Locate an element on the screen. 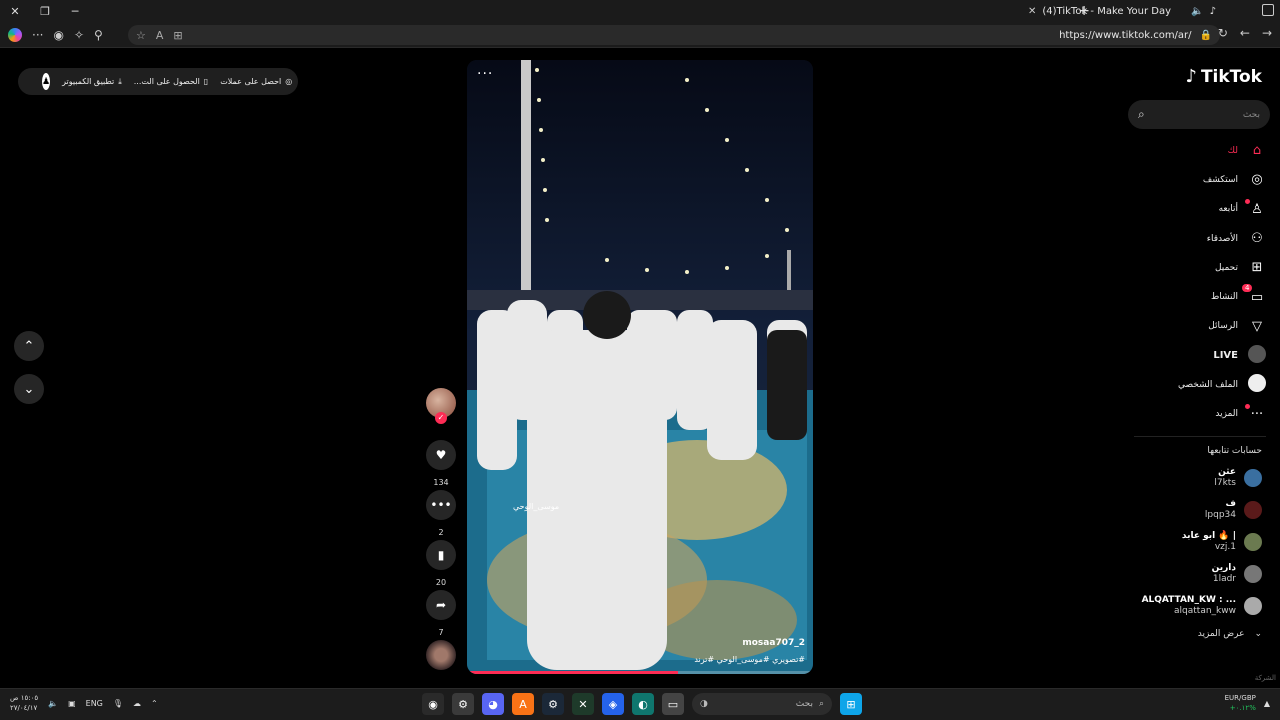 This screenshot has height=720, width=1280. show-hidden-icons: ⌃ is located at coordinates (154, 703).